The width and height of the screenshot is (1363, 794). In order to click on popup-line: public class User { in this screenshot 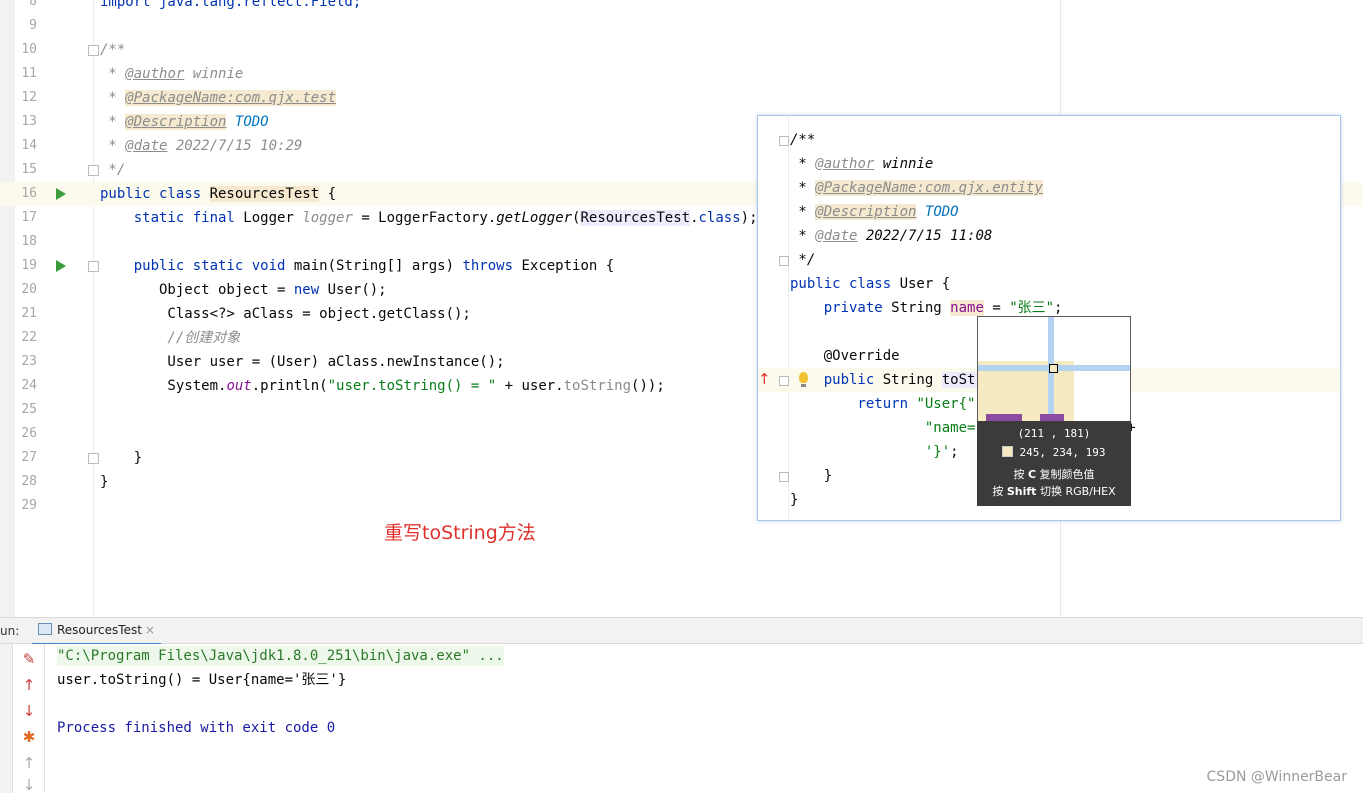, I will do `click(870, 284)`.